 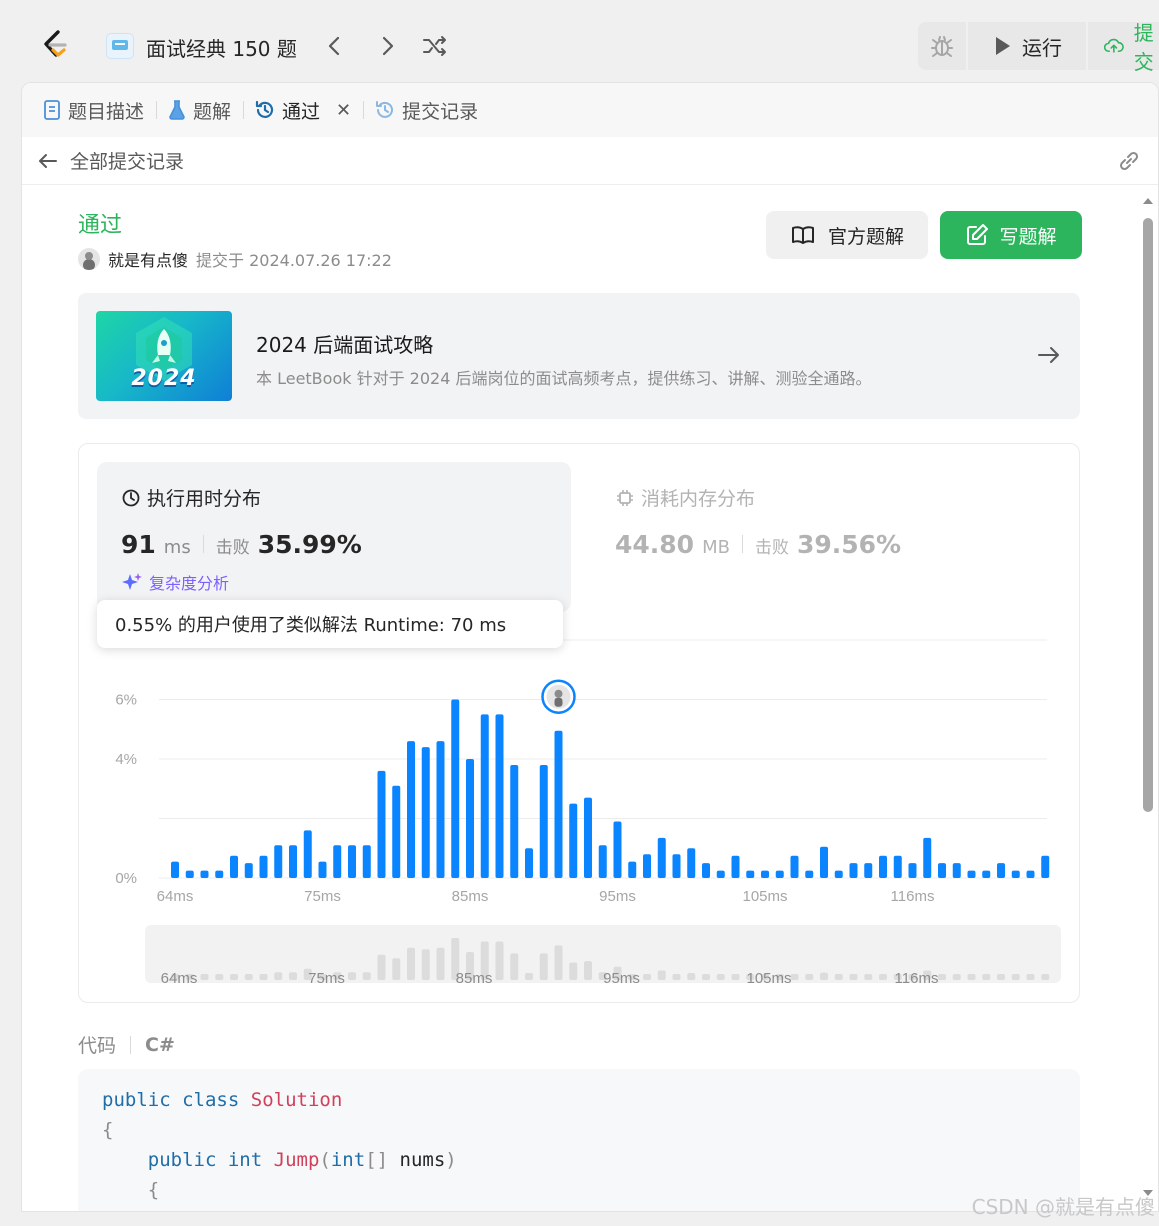 I want to click on x-tick-label: 105ms, so click(x=764, y=896).